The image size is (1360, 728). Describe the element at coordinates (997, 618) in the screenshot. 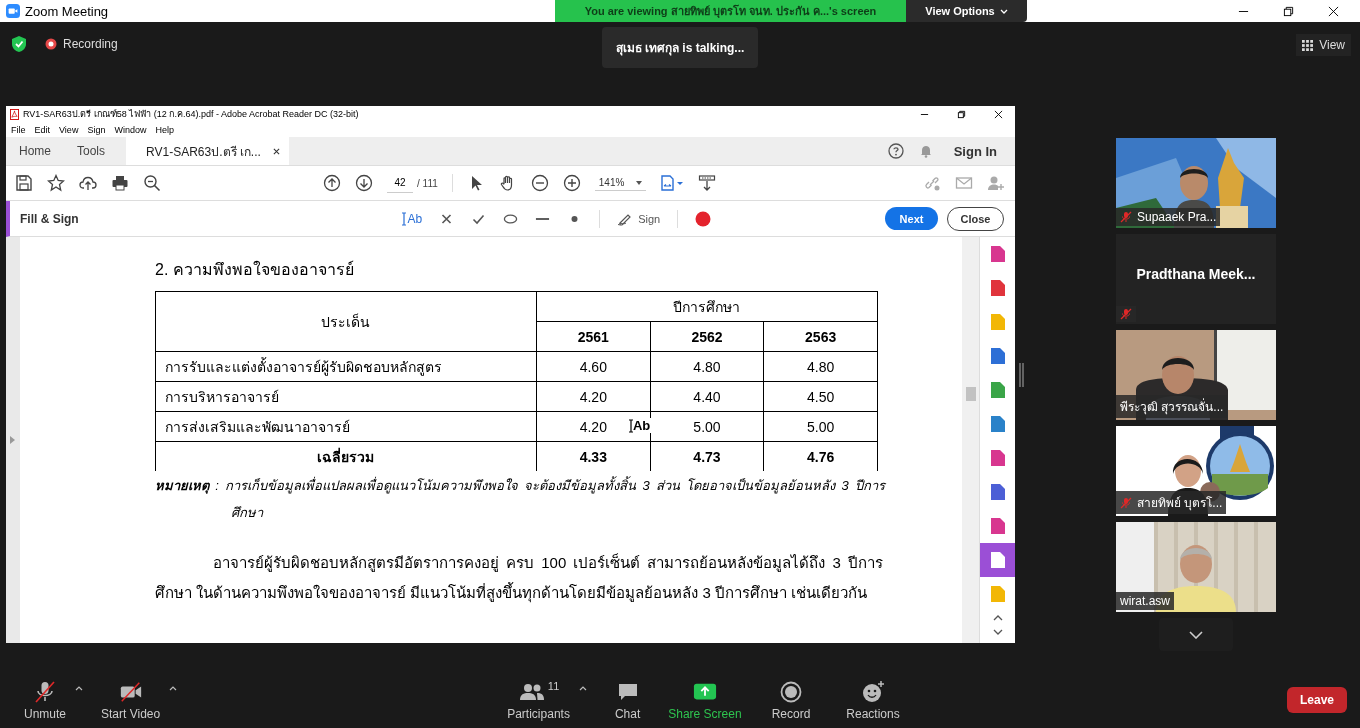

I see `chevron-up-icon` at that location.